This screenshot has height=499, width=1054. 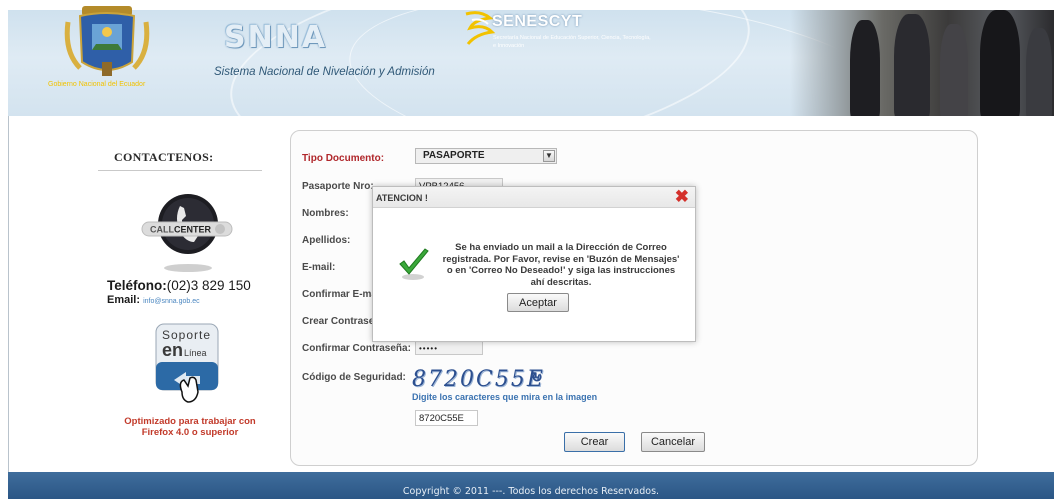 I want to click on snna-logo: SNNA, so click(x=276, y=37).